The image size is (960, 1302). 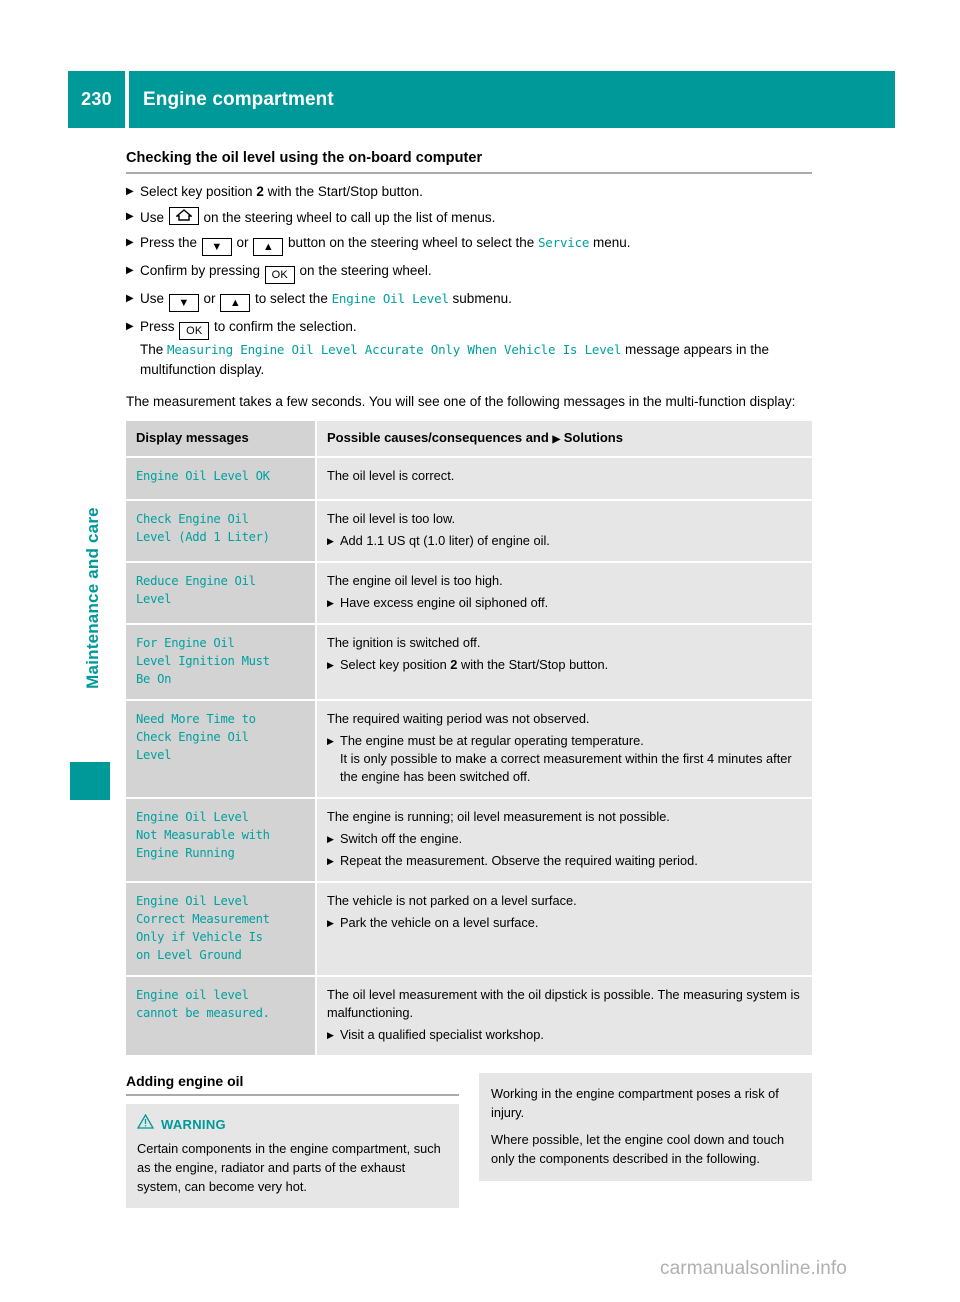 I want to click on cause-text: The ignition is switched off., so click(x=404, y=642).